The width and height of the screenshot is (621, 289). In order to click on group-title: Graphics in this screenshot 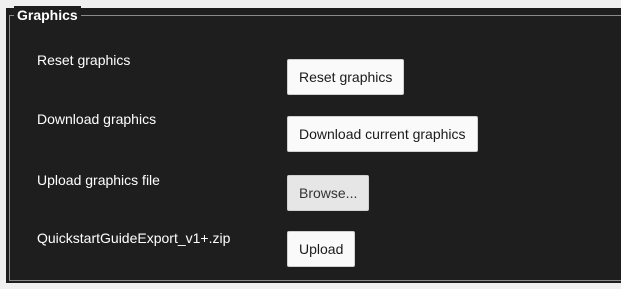, I will do `click(47, 15)`.